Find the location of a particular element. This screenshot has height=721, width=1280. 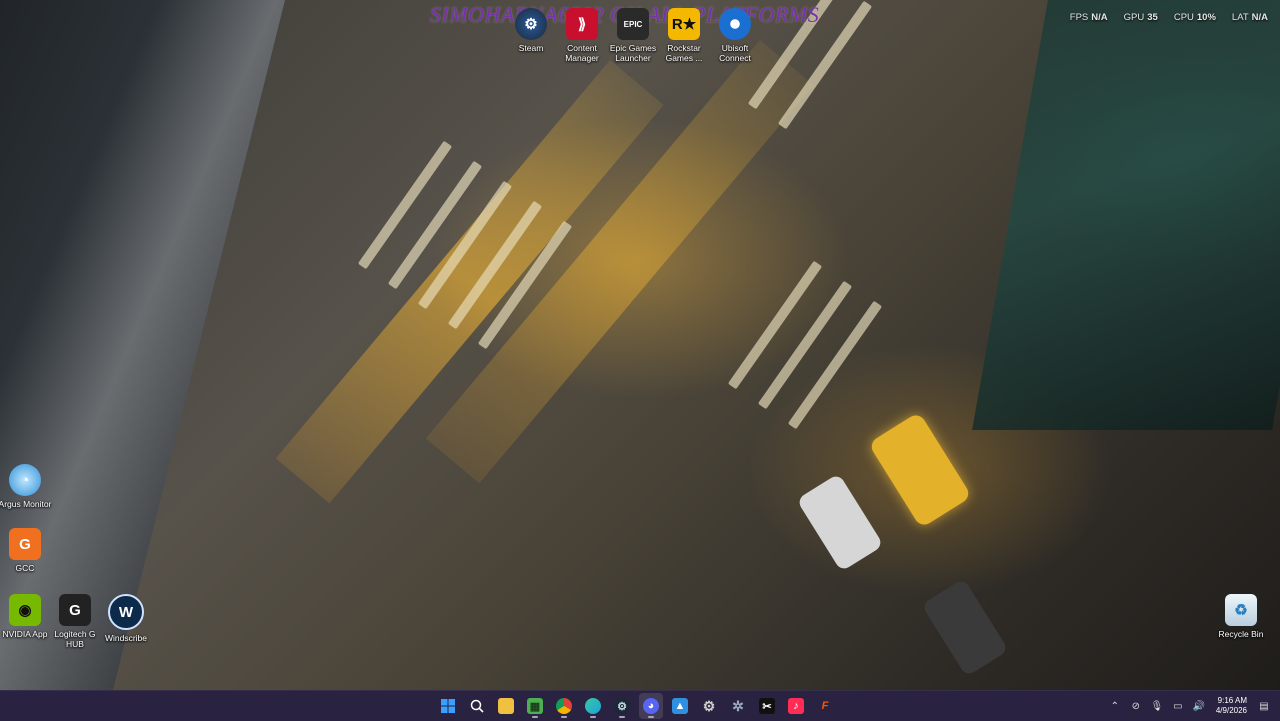

windows-icon is located at coordinates (448, 706).